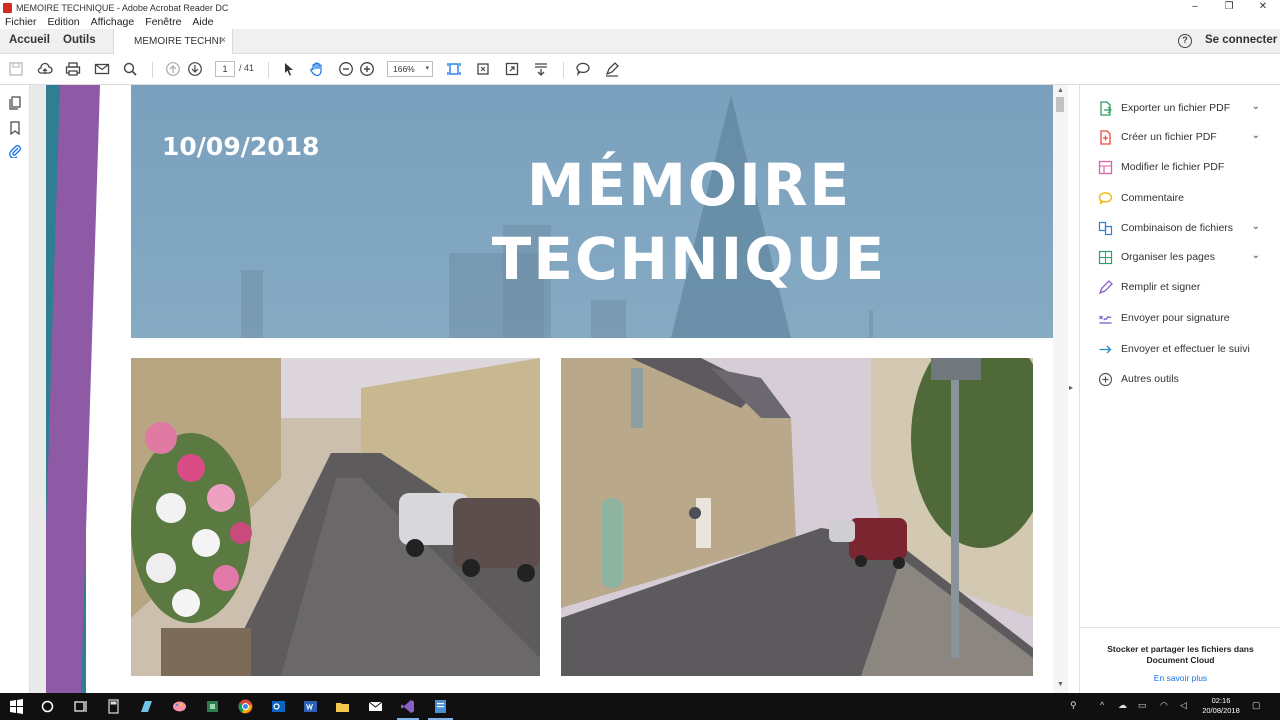 The height and width of the screenshot is (720, 1280). Describe the element at coordinates (1180, 678) in the screenshot. I see `learn-more-link: En savoir plus` at that location.